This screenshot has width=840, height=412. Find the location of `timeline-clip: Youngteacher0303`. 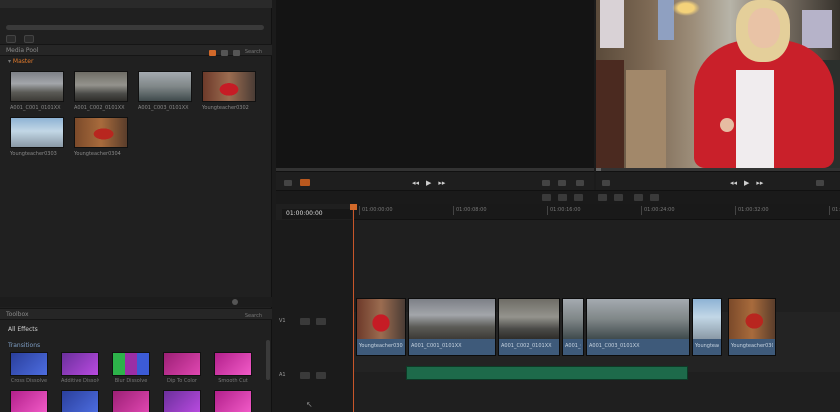

timeline-clip: Youngteacher0303 is located at coordinates (707, 327).